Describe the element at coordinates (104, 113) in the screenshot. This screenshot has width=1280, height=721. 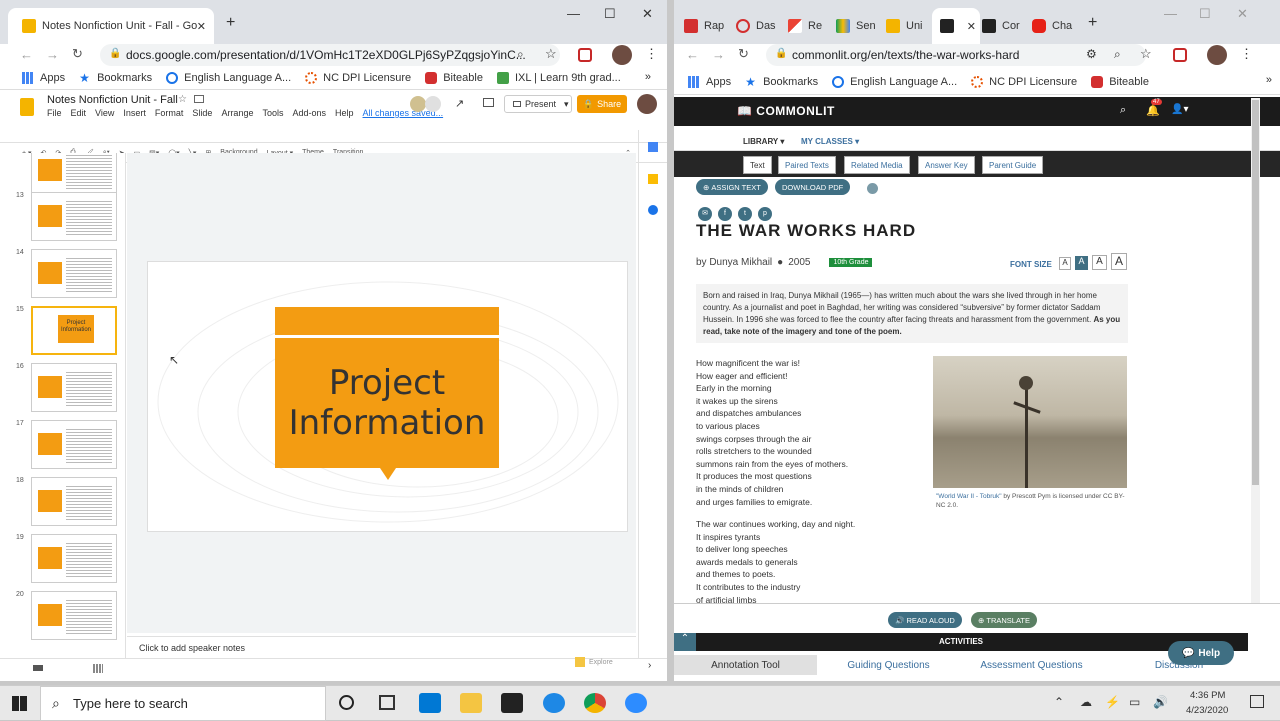
I see `menu-view: View` at that location.